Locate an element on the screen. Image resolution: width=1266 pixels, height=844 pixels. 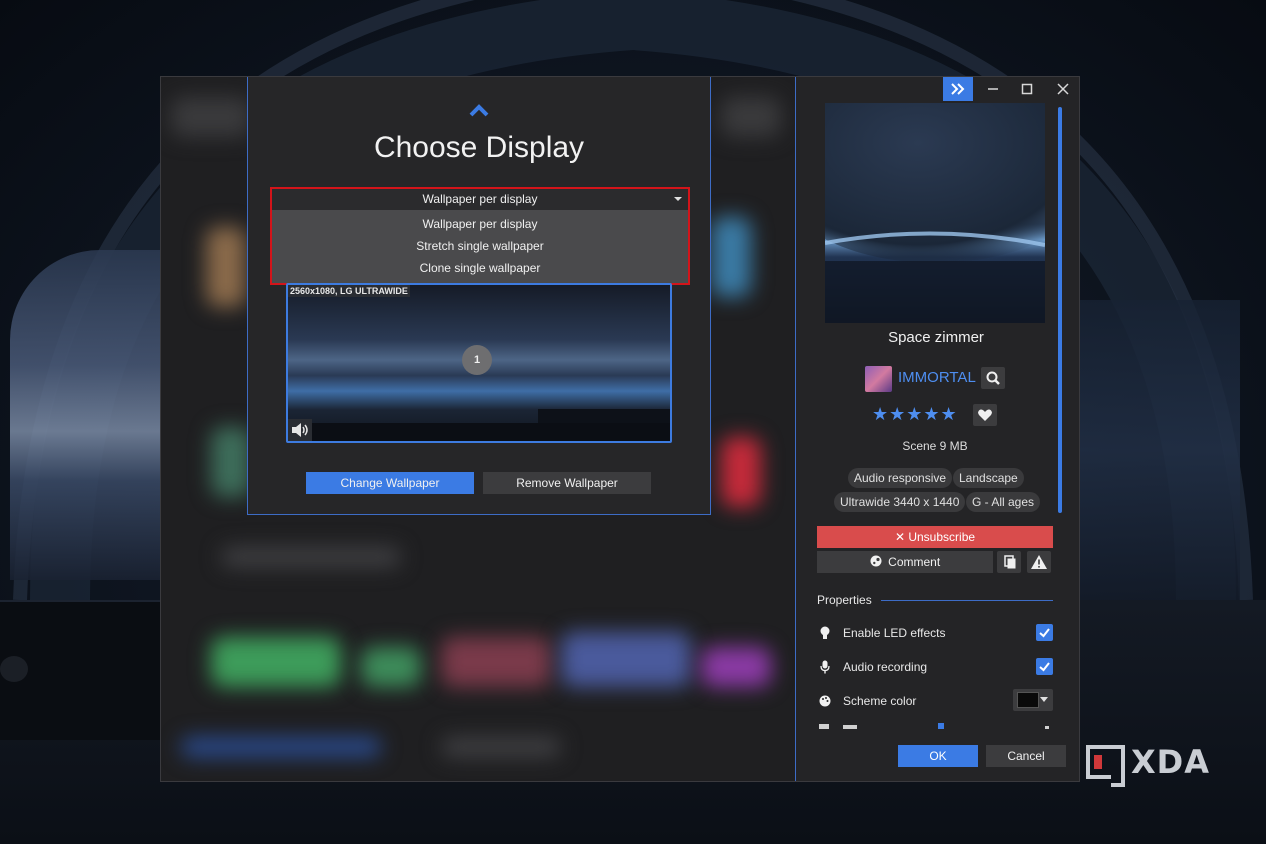
option-clone-single-wallpaper: Clone single wallpaper is located at coordinates (480, 268).